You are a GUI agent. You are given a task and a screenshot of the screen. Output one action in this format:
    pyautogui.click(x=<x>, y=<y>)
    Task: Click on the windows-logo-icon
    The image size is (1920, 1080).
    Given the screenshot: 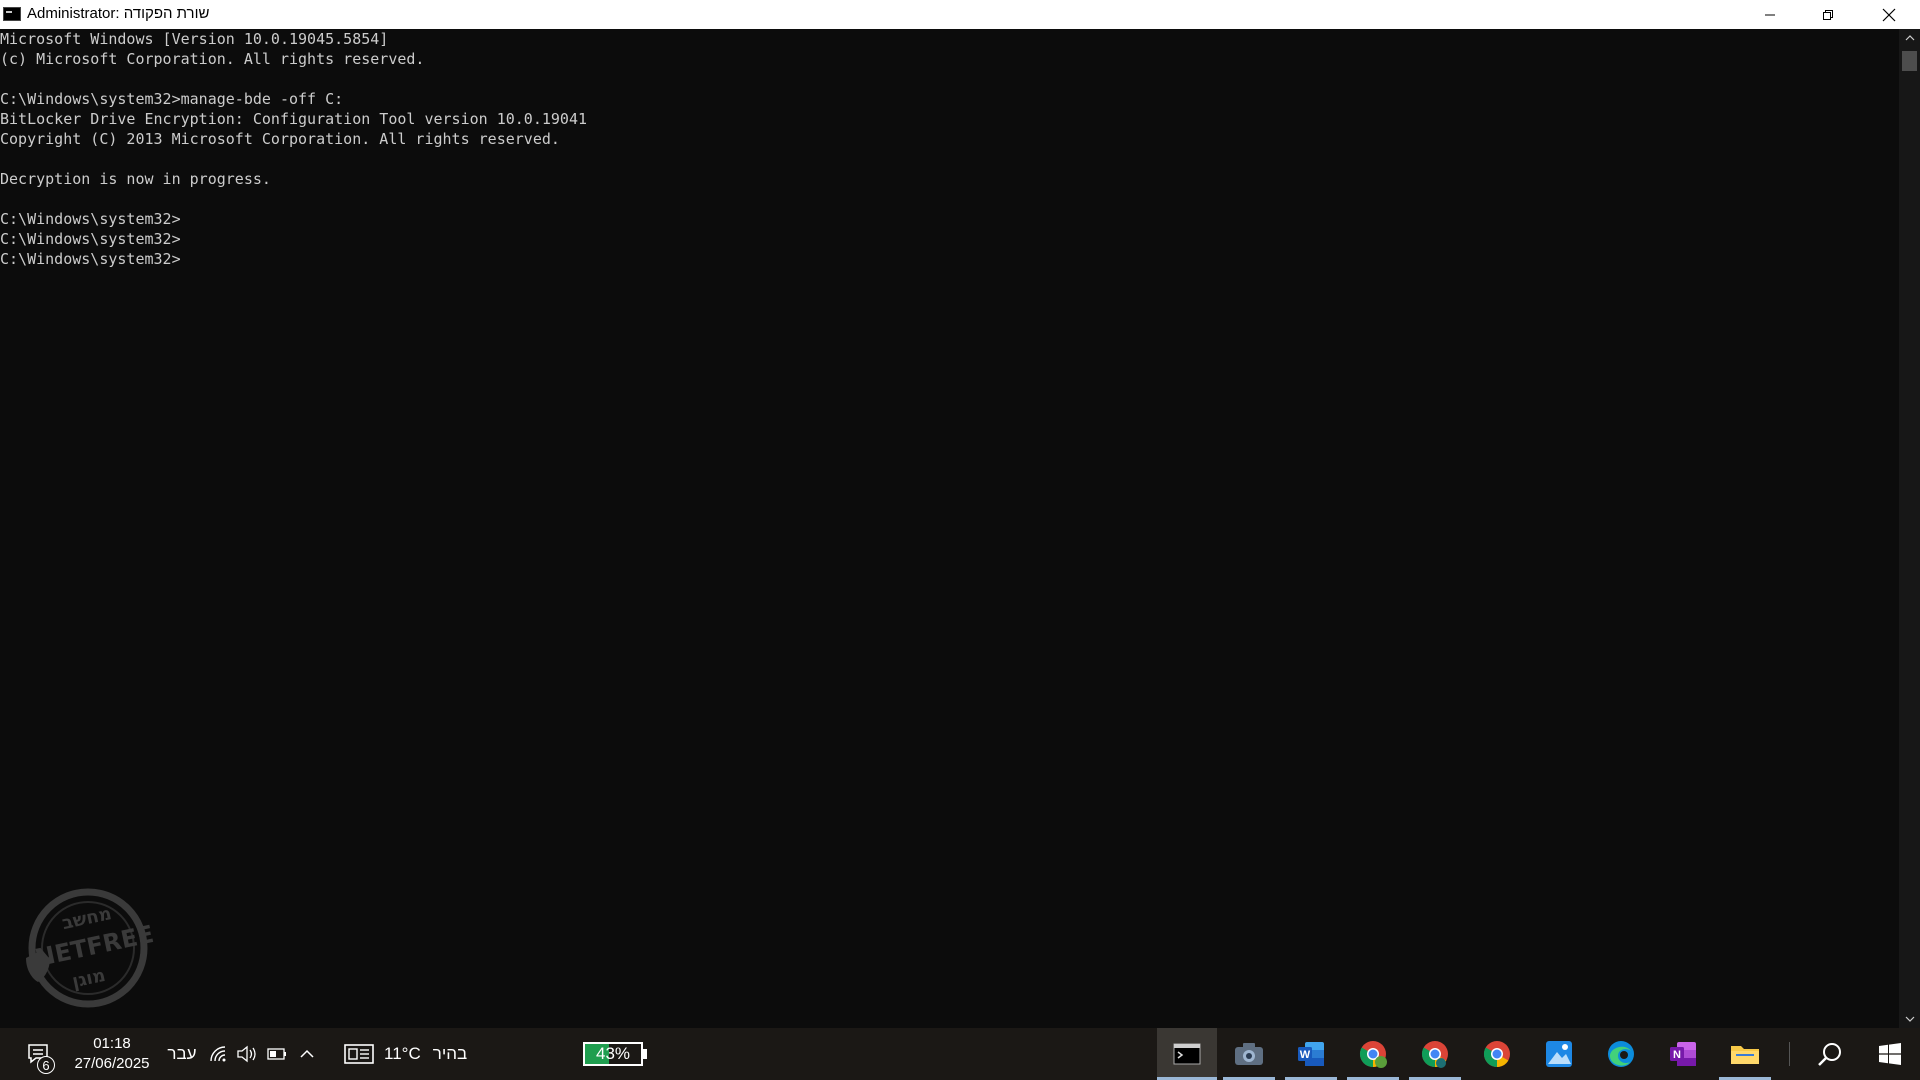 What is the action you would take?
    pyautogui.click(x=1890, y=1054)
    